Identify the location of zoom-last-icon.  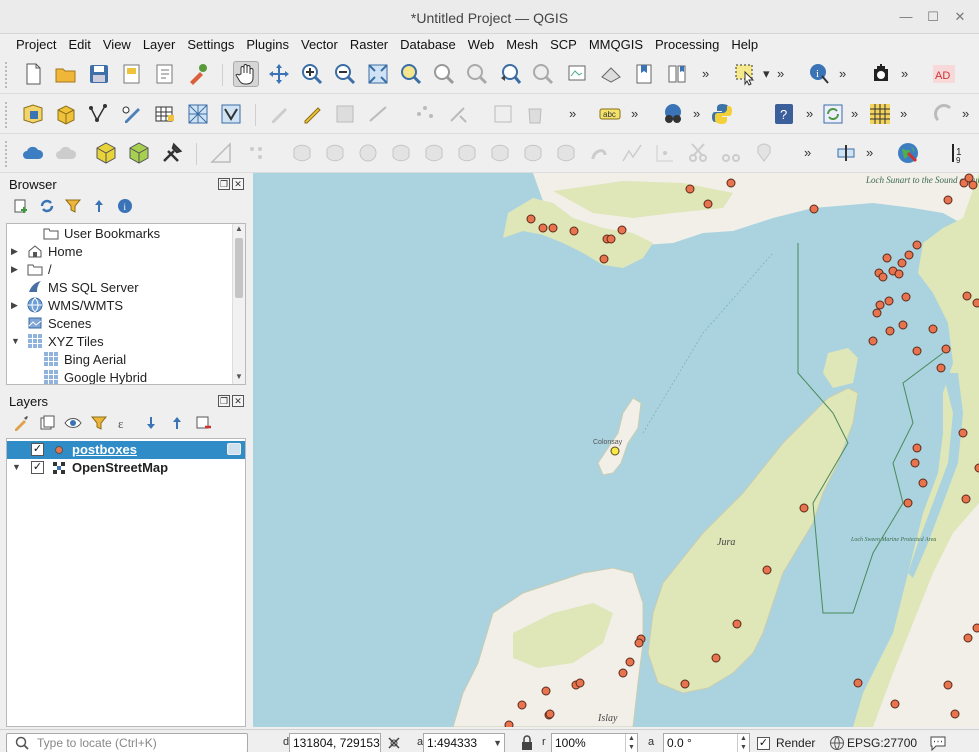
(510, 74).